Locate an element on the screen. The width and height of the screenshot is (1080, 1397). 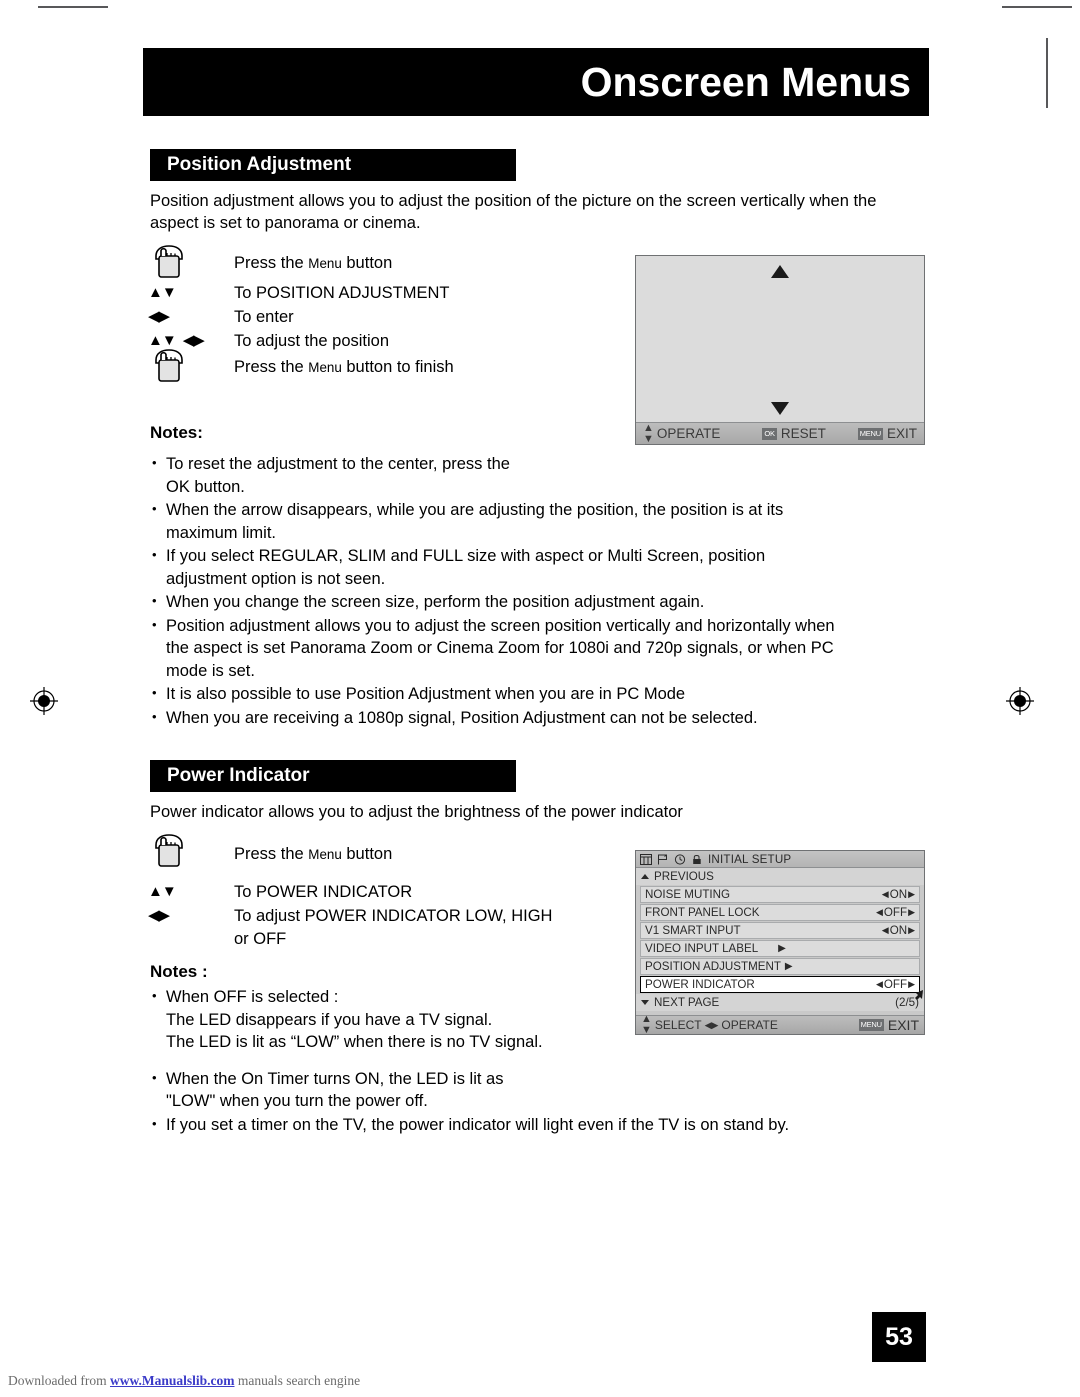
up-arrow-indicator-icon is located at coordinates (780, 271).